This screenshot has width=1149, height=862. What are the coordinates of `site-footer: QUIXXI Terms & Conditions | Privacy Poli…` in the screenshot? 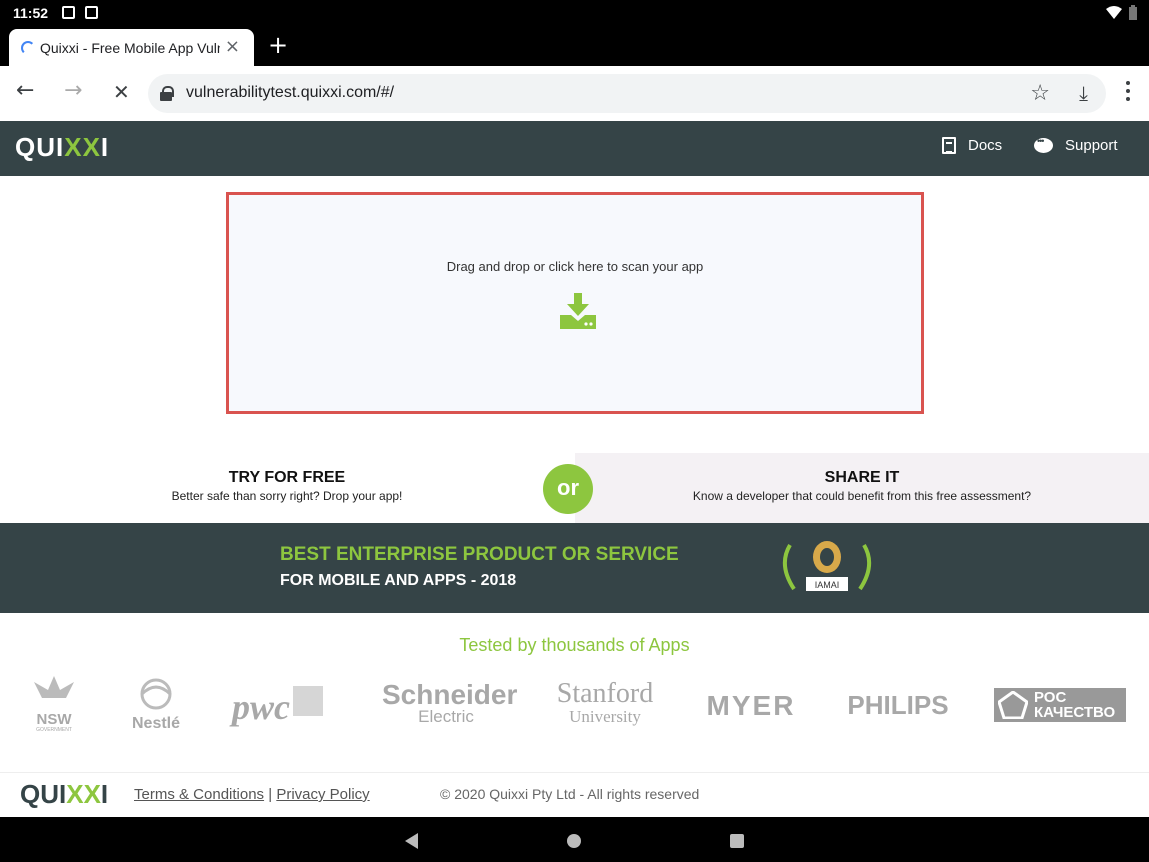 It's located at (574, 794).